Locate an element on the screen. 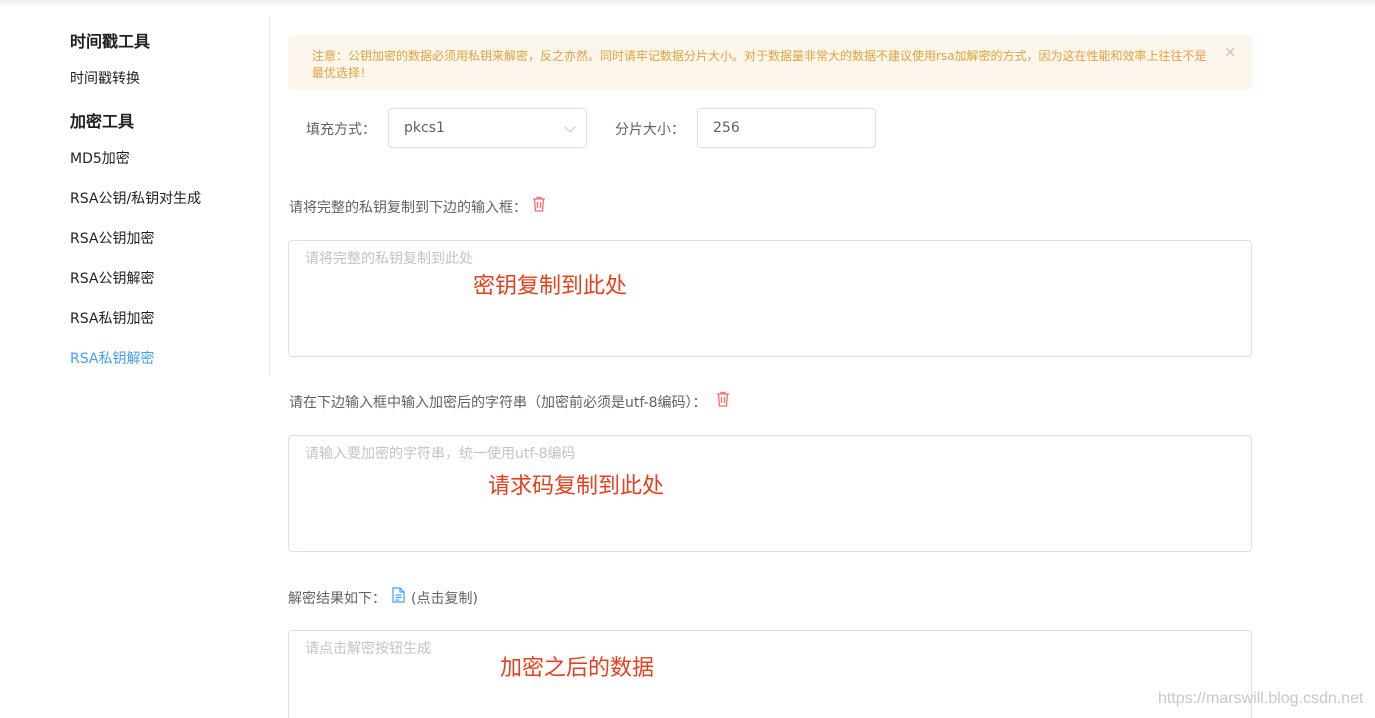 The height and width of the screenshot is (718, 1375). cipher-textarea is located at coordinates (770, 493).